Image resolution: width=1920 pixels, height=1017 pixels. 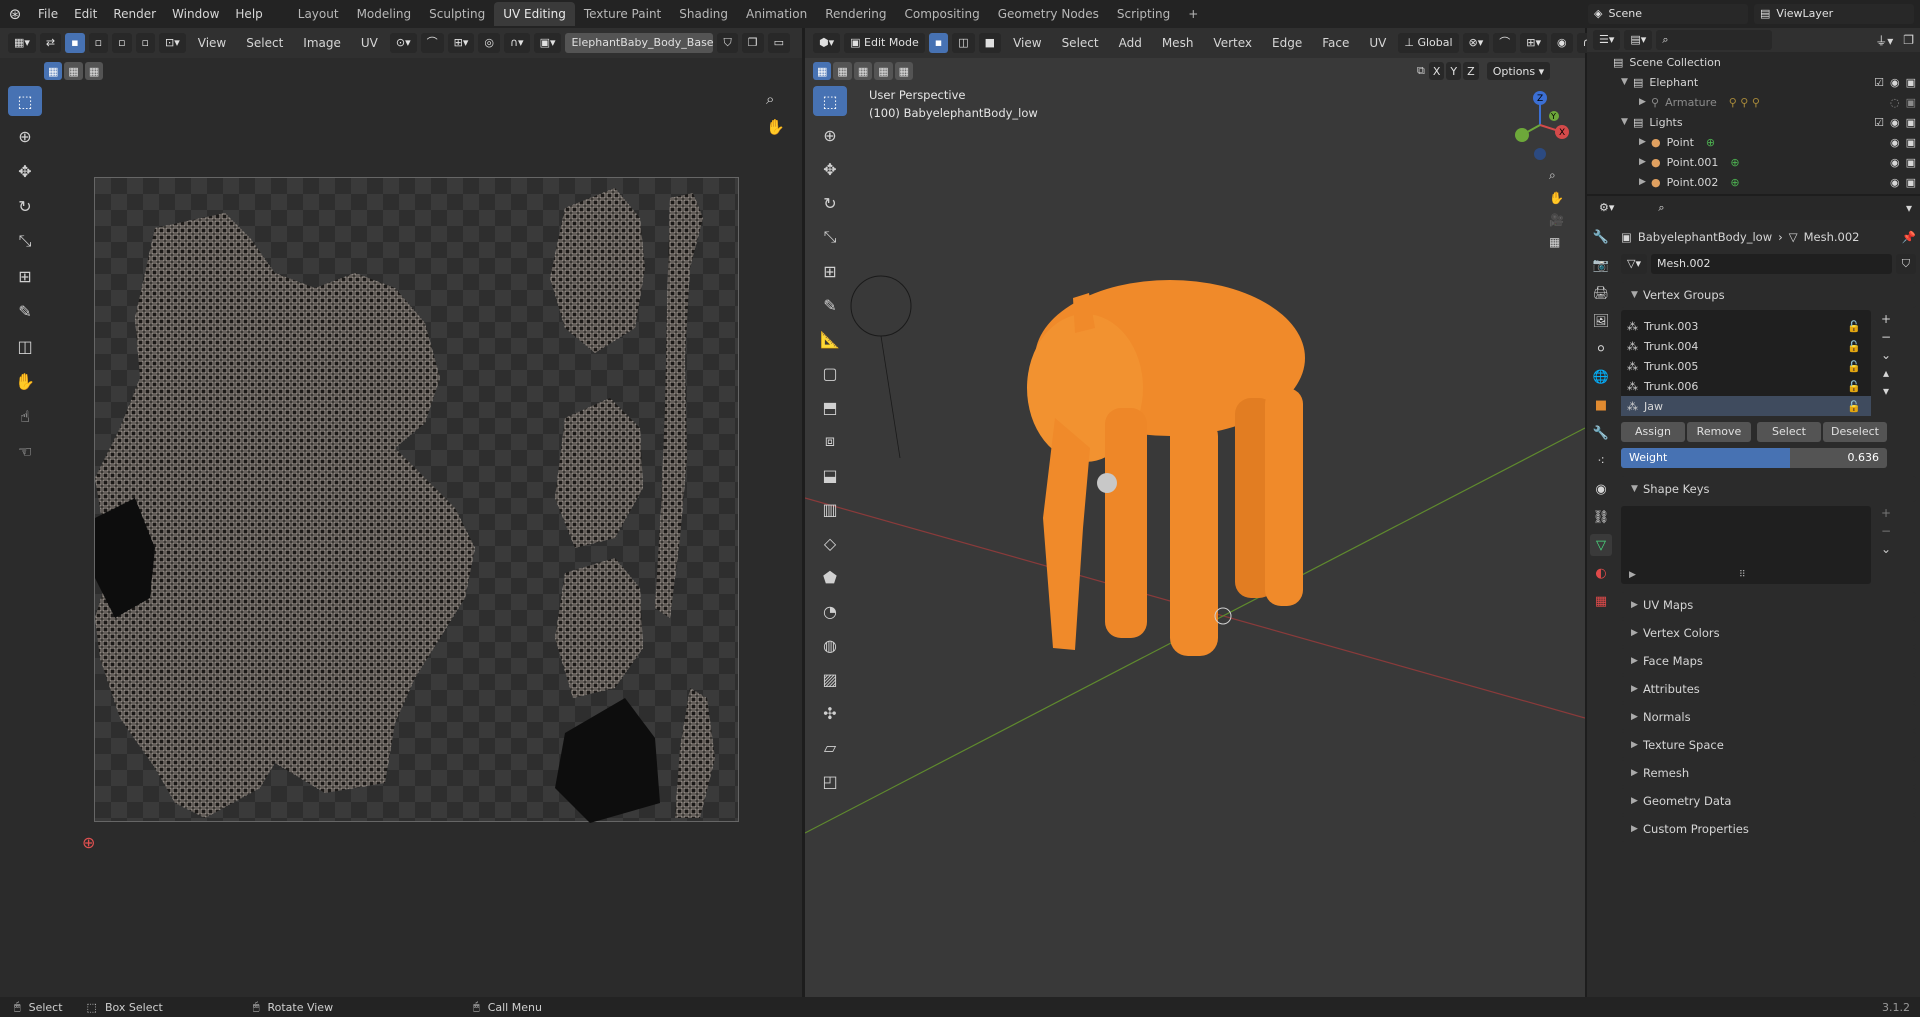 I want to click on rotate-tool-icon: ↻, so click(x=25, y=206).